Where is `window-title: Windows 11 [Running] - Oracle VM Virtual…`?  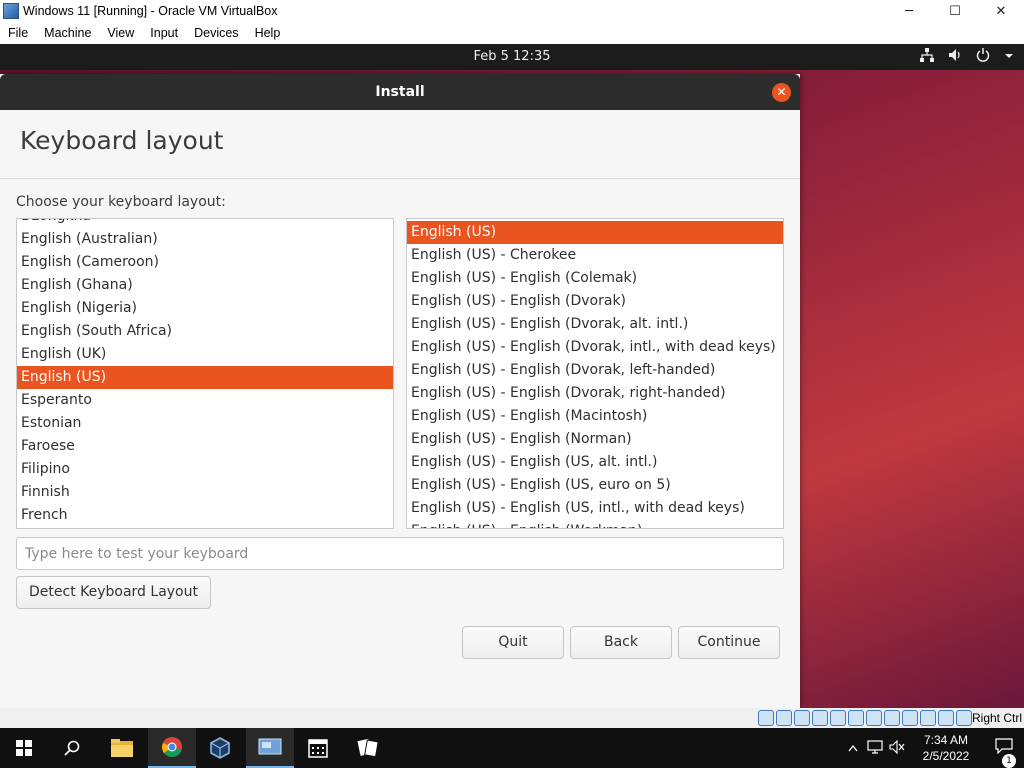
window-title: Windows 11 [Running] - Oracle VM Virtual… is located at coordinates (150, 11).